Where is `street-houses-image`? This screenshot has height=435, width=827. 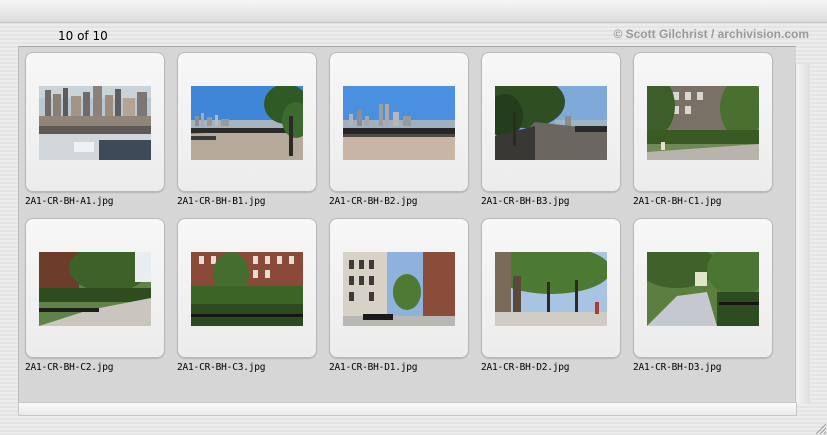 street-houses-image is located at coordinates (399, 289).